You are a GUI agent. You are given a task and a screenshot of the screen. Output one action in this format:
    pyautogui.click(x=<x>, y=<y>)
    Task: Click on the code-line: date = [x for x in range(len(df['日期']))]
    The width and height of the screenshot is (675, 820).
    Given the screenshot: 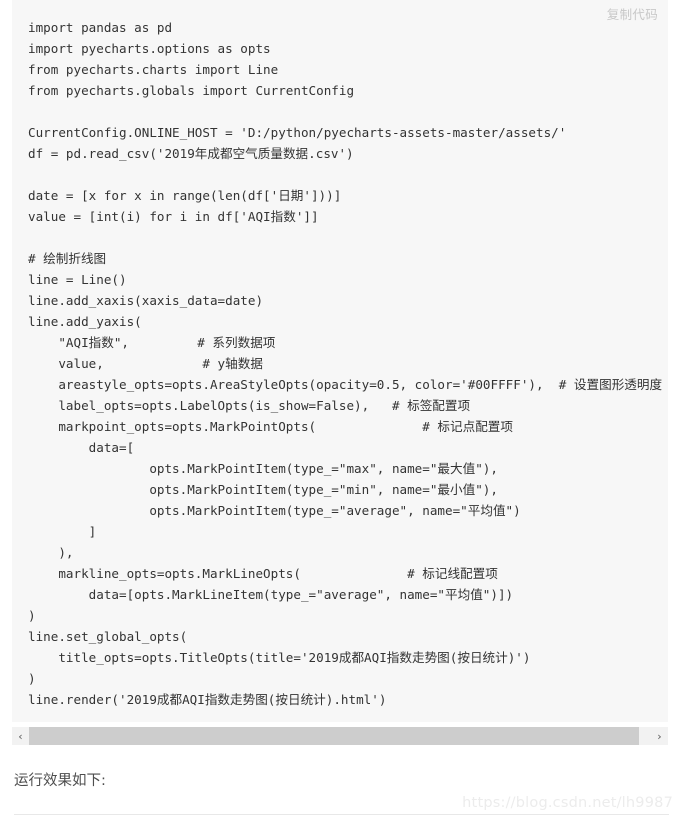 What is the action you would take?
    pyautogui.click(x=185, y=195)
    